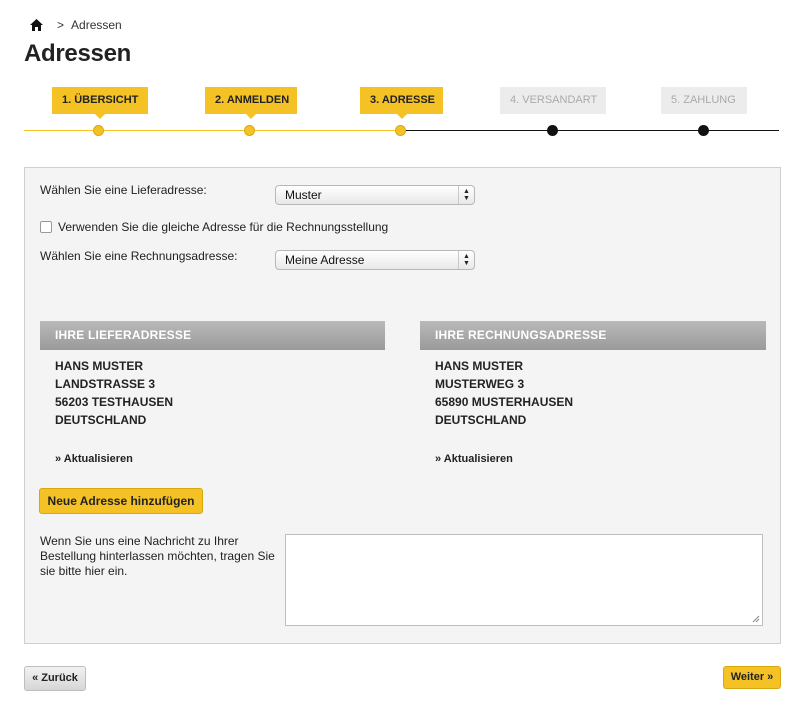  What do you see at coordinates (114, 402) in the screenshot?
I see `delivery-address-line: 56203 TESTHAUSEN` at bounding box center [114, 402].